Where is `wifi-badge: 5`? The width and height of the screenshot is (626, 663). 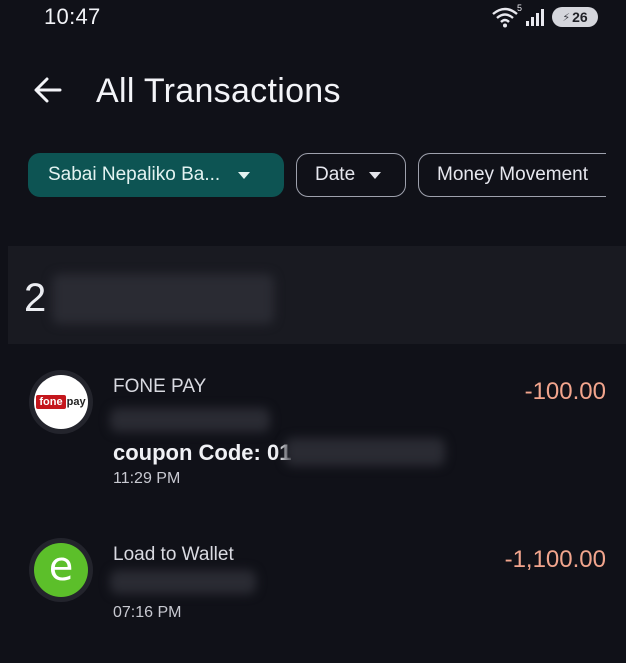 wifi-badge: 5 is located at coordinates (519, 8).